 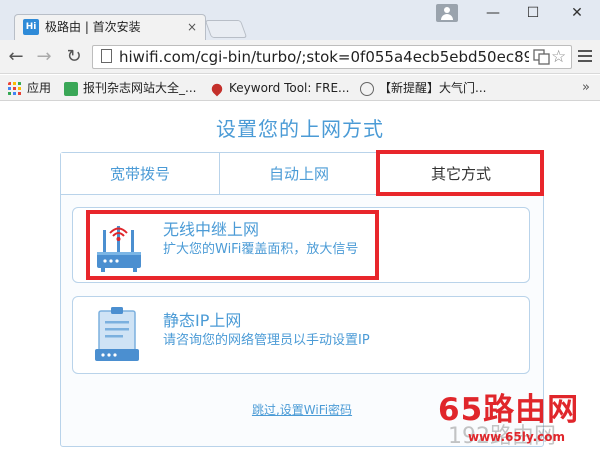 I want to click on reload-icon: ↻, so click(x=74, y=57).